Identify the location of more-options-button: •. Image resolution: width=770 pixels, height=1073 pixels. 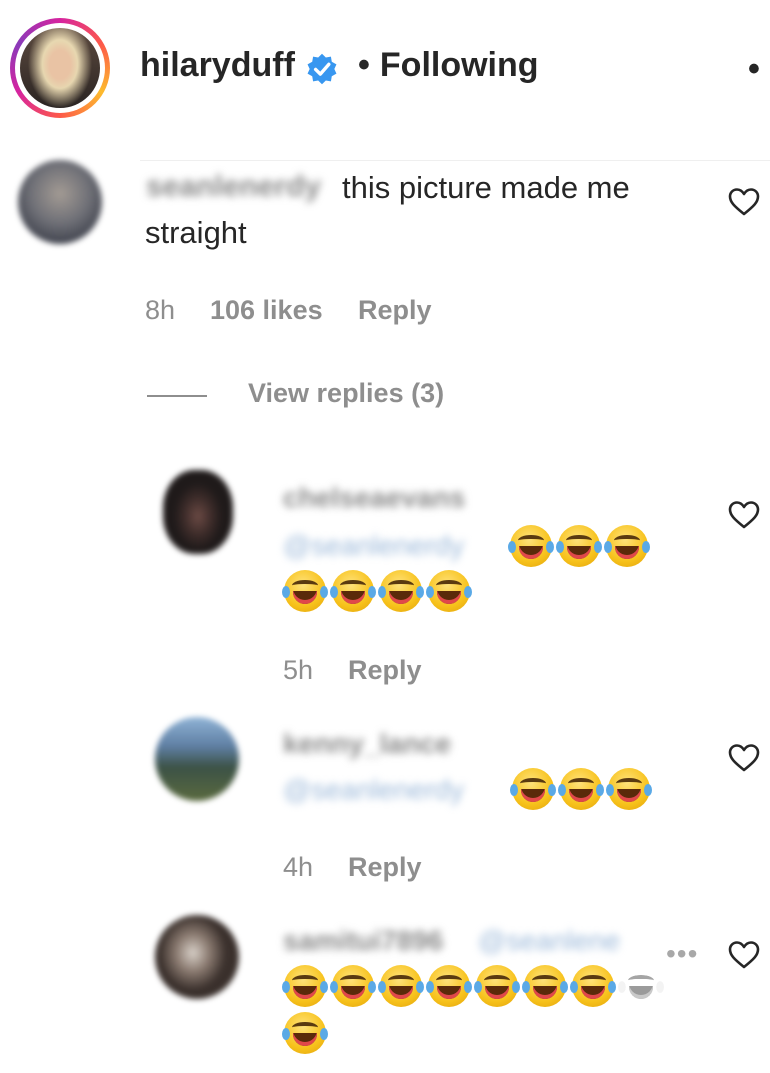
(754, 69).